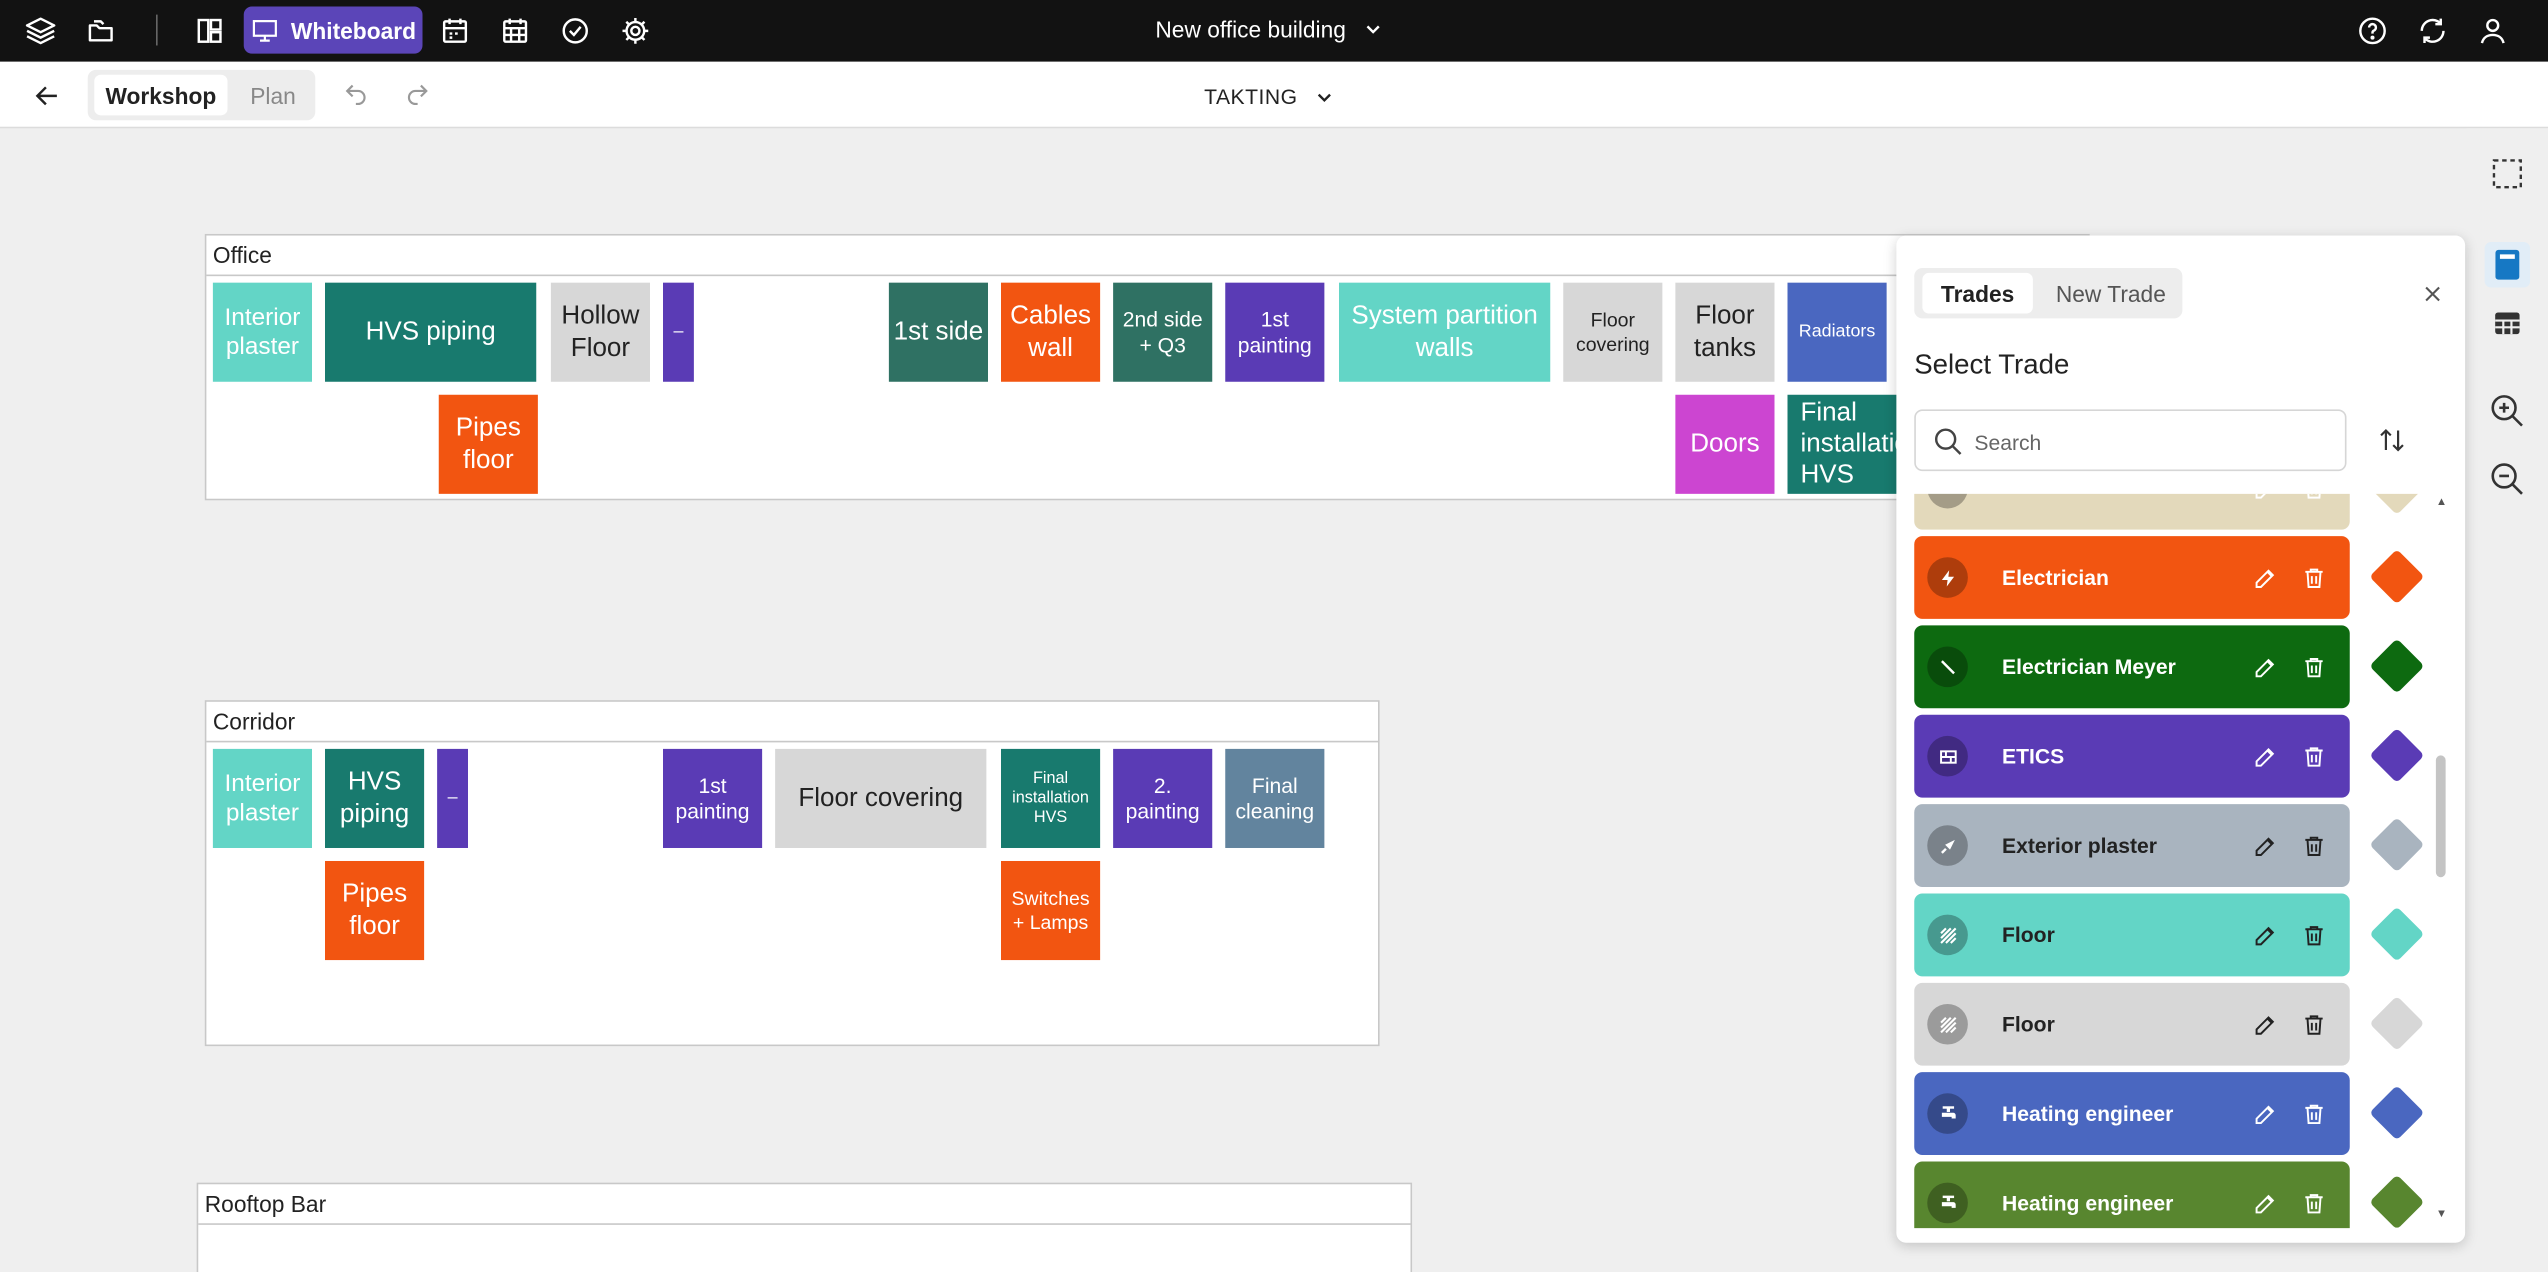 This screenshot has width=2548, height=1272. What do you see at coordinates (2153, 442) in the screenshot?
I see `search-input` at bounding box center [2153, 442].